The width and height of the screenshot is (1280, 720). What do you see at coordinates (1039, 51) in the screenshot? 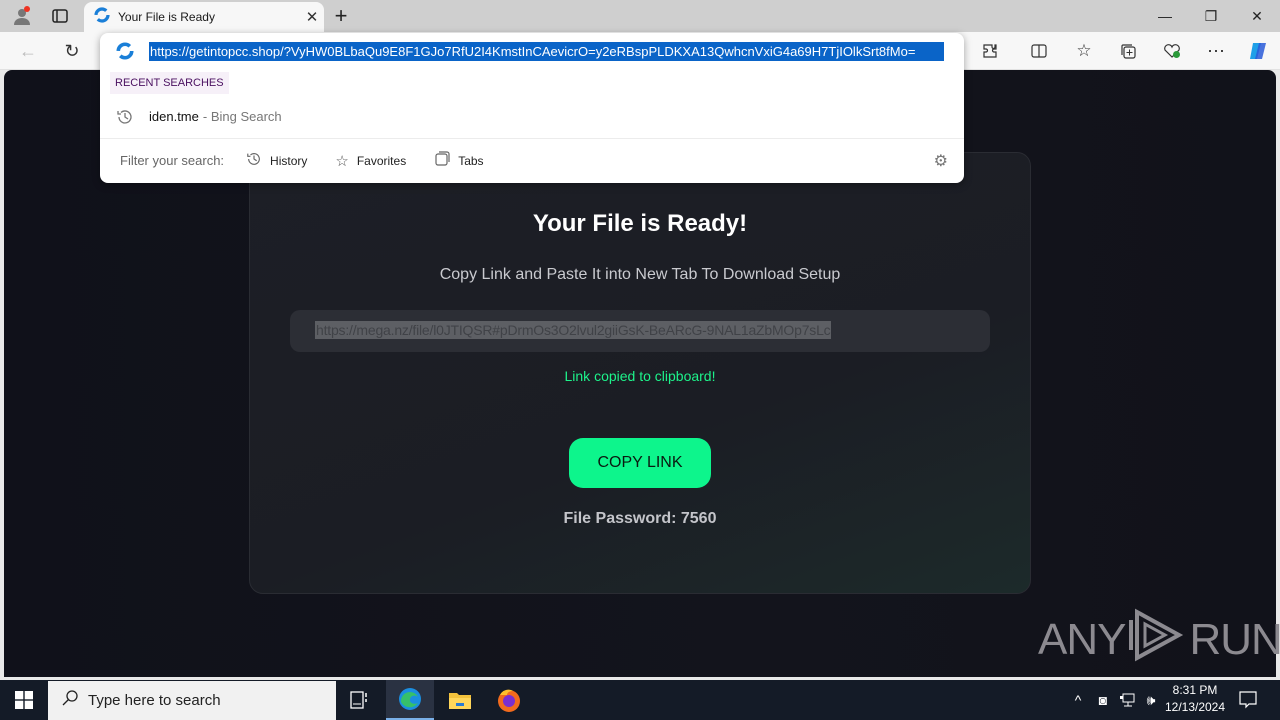
I see `split-screen-icon` at bounding box center [1039, 51].